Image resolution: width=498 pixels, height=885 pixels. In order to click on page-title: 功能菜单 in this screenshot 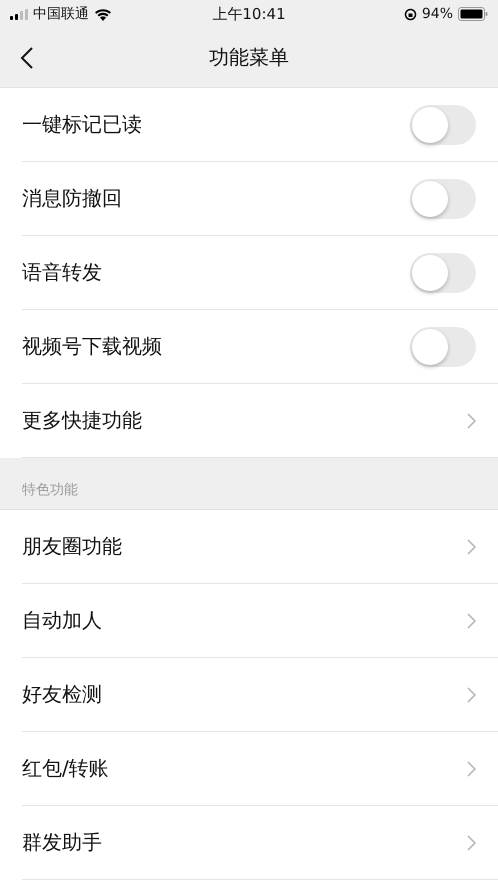, I will do `click(249, 57)`.